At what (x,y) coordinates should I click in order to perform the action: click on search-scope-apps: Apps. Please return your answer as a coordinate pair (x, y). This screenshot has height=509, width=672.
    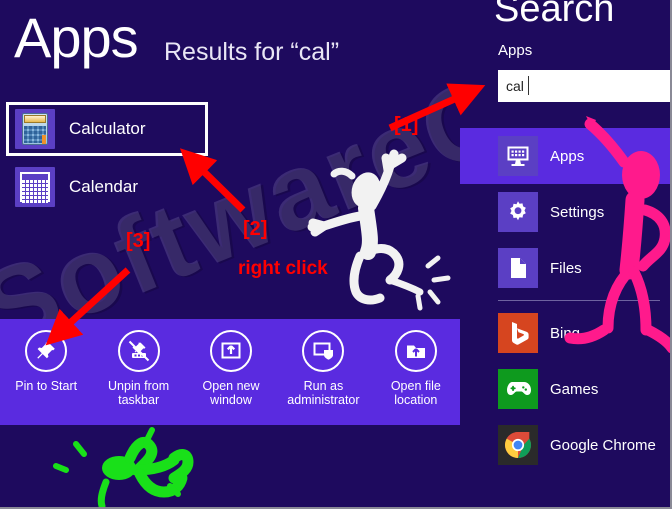
    Looking at the image, I should click on (565, 156).